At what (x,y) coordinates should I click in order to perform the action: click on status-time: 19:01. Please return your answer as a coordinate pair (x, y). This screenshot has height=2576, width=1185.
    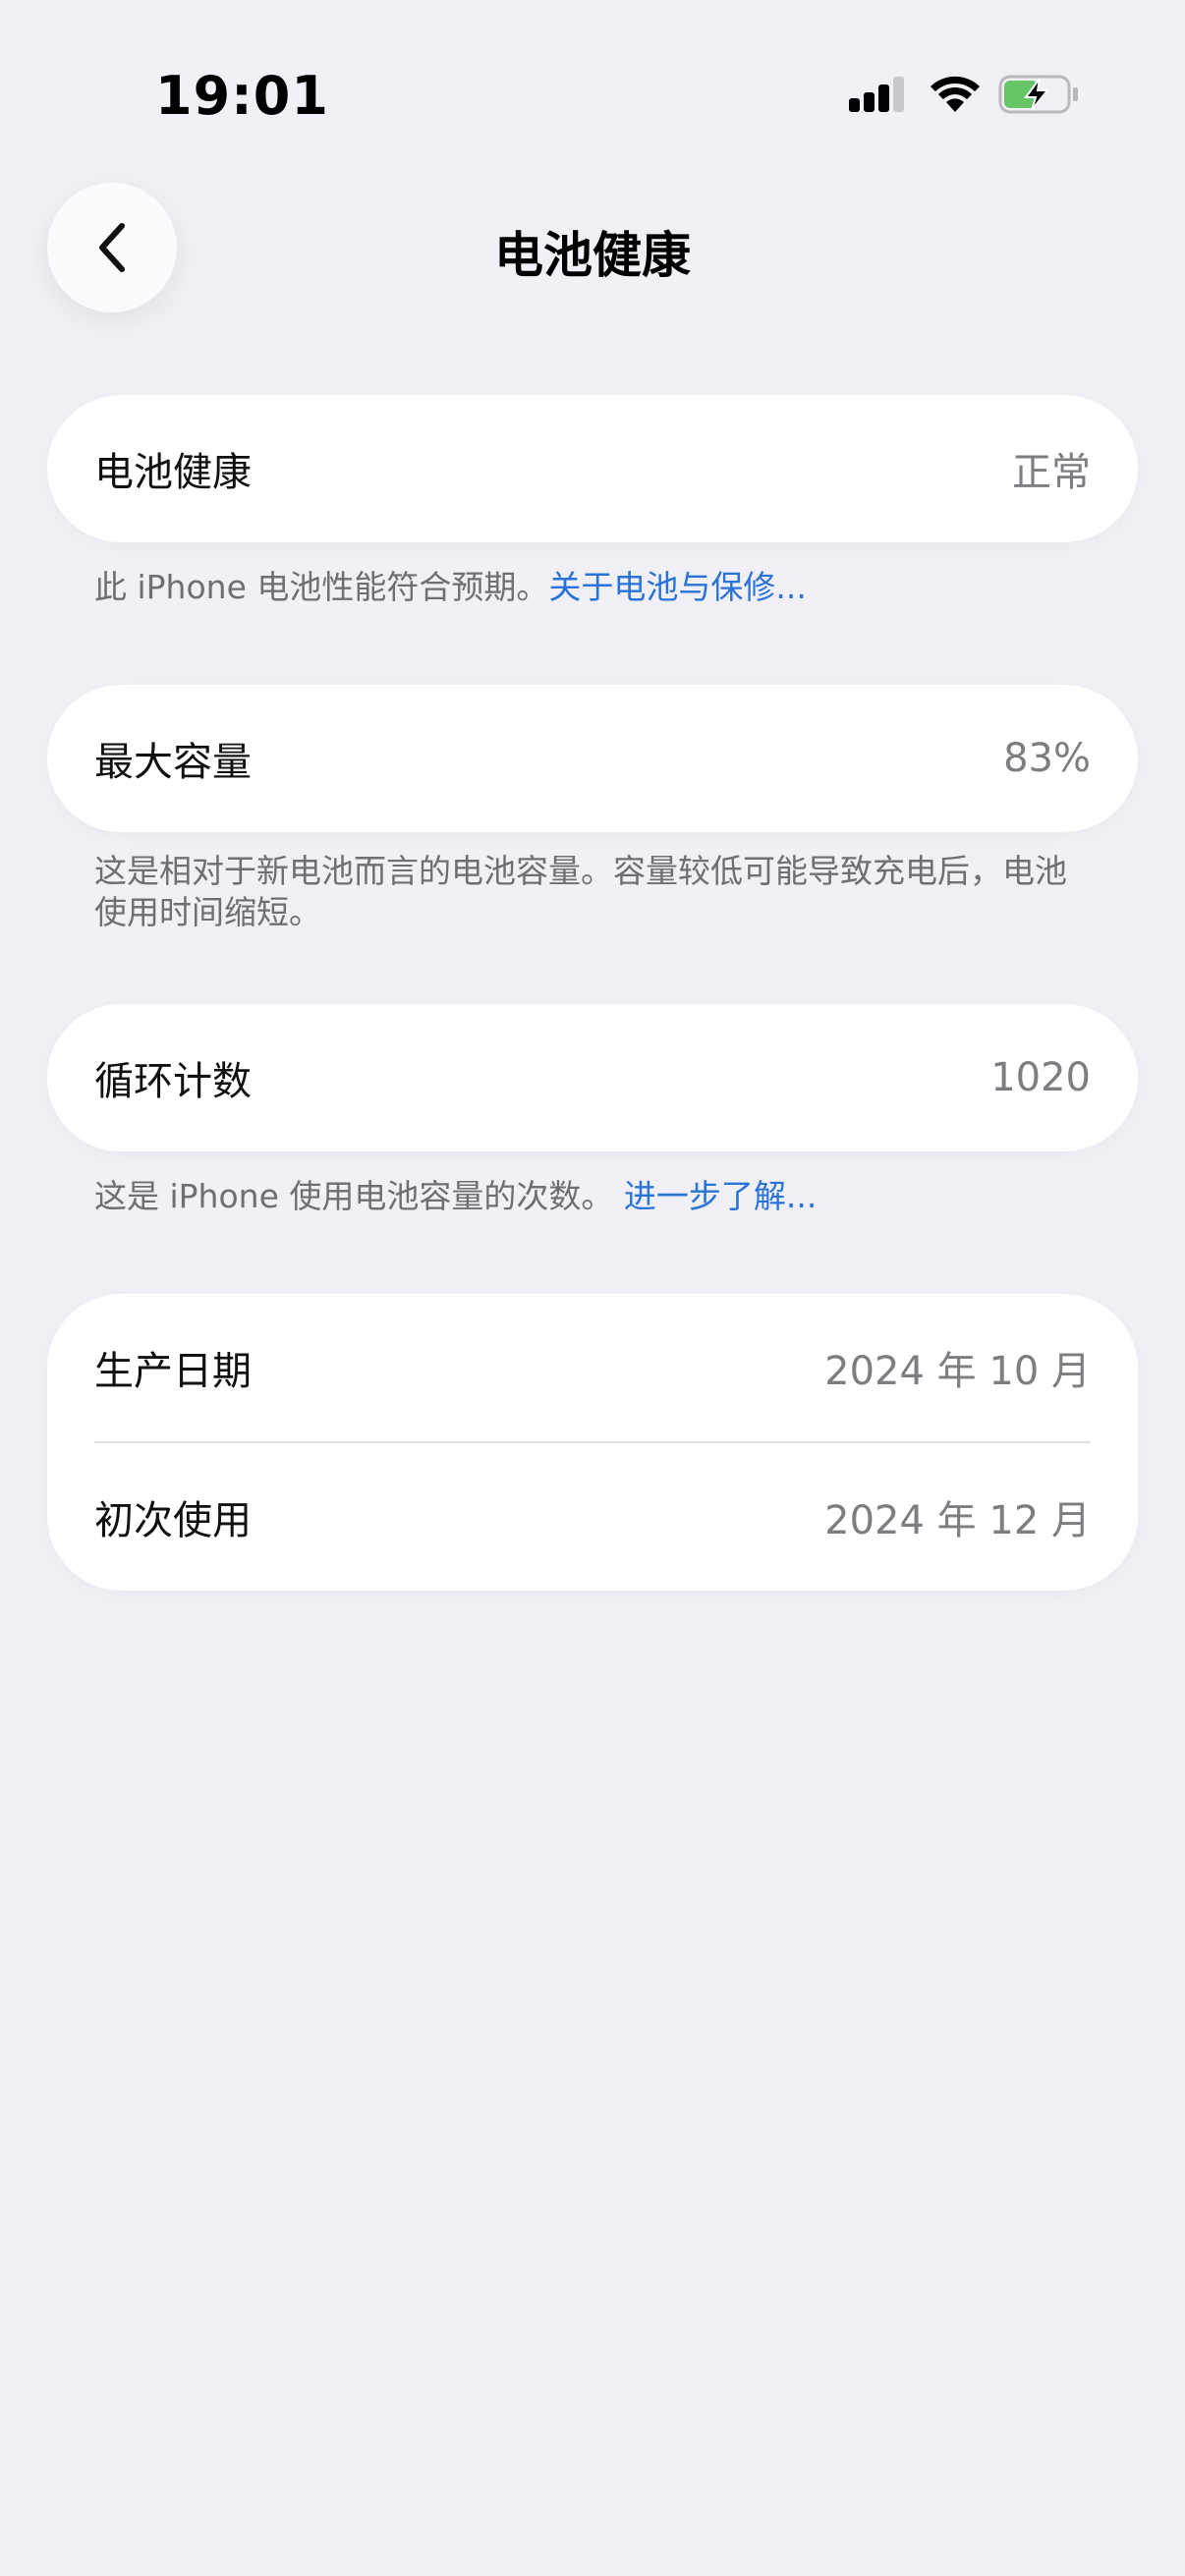
    Looking at the image, I should click on (242, 96).